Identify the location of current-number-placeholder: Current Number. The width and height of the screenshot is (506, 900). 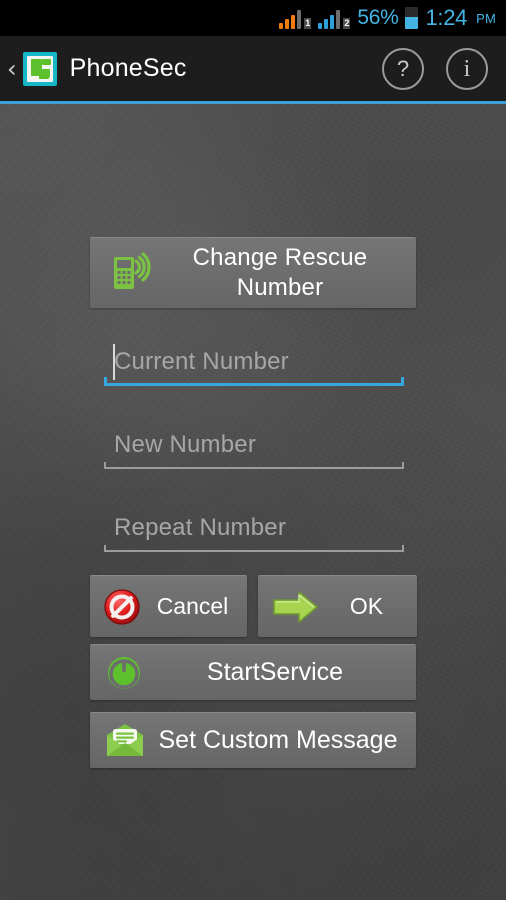
(201, 361).